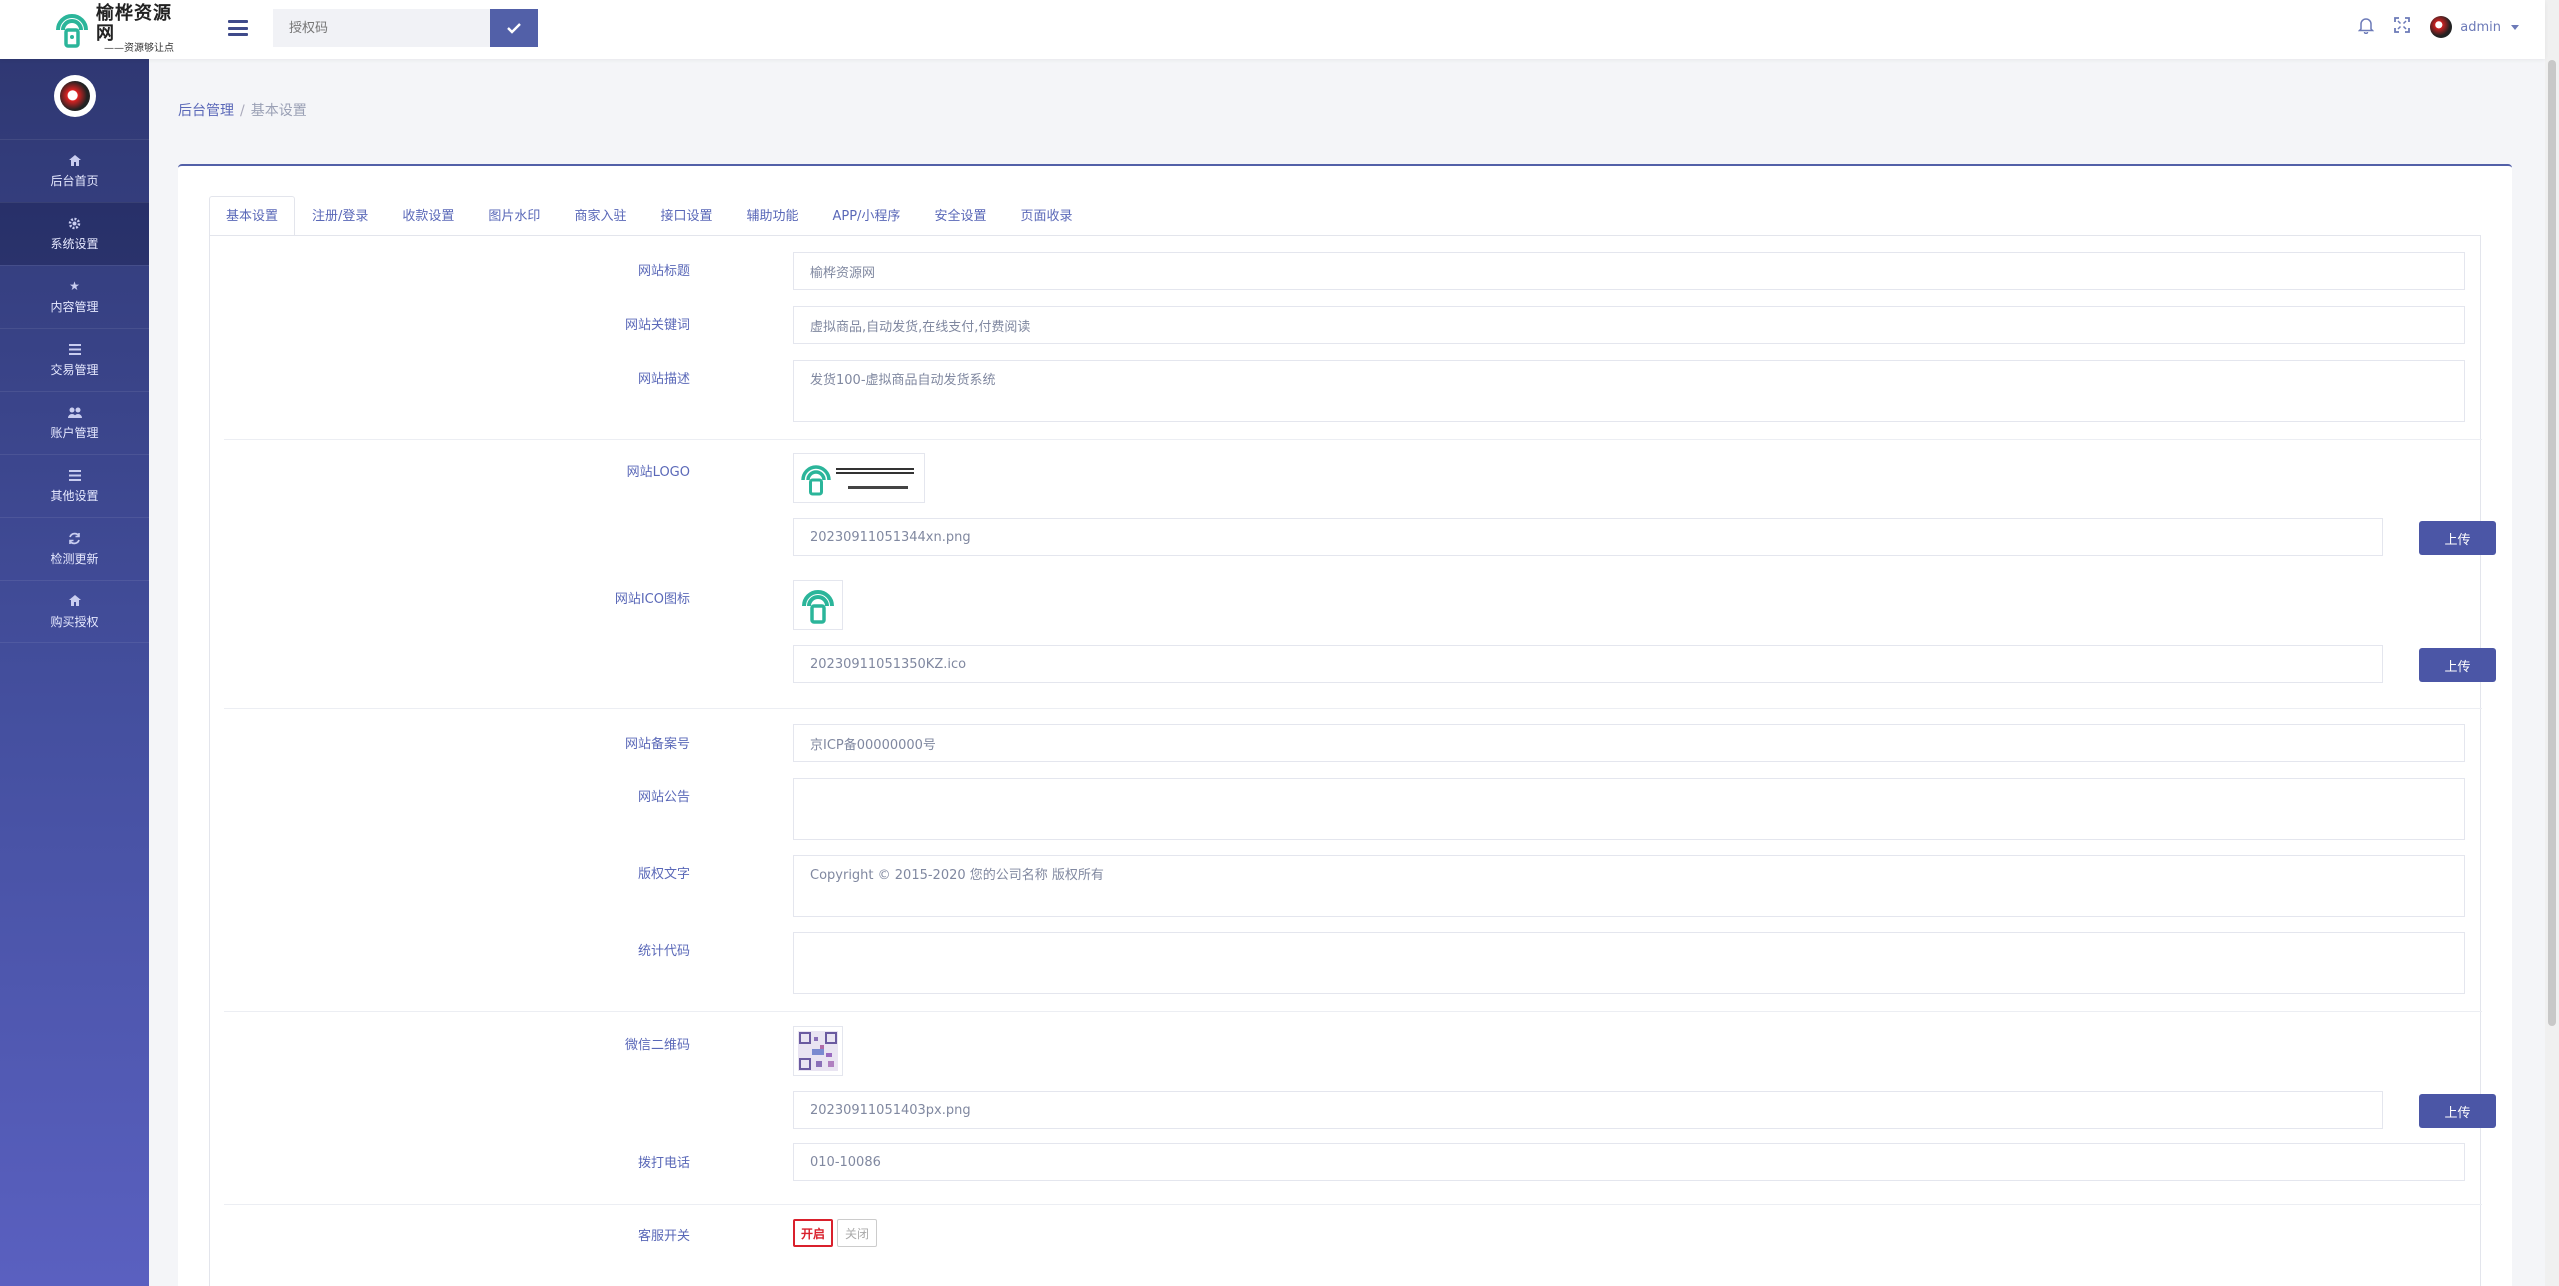 The height and width of the screenshot is (1286, 2559). I want to click on icp-label: 网站备案号, so click(657, 744).